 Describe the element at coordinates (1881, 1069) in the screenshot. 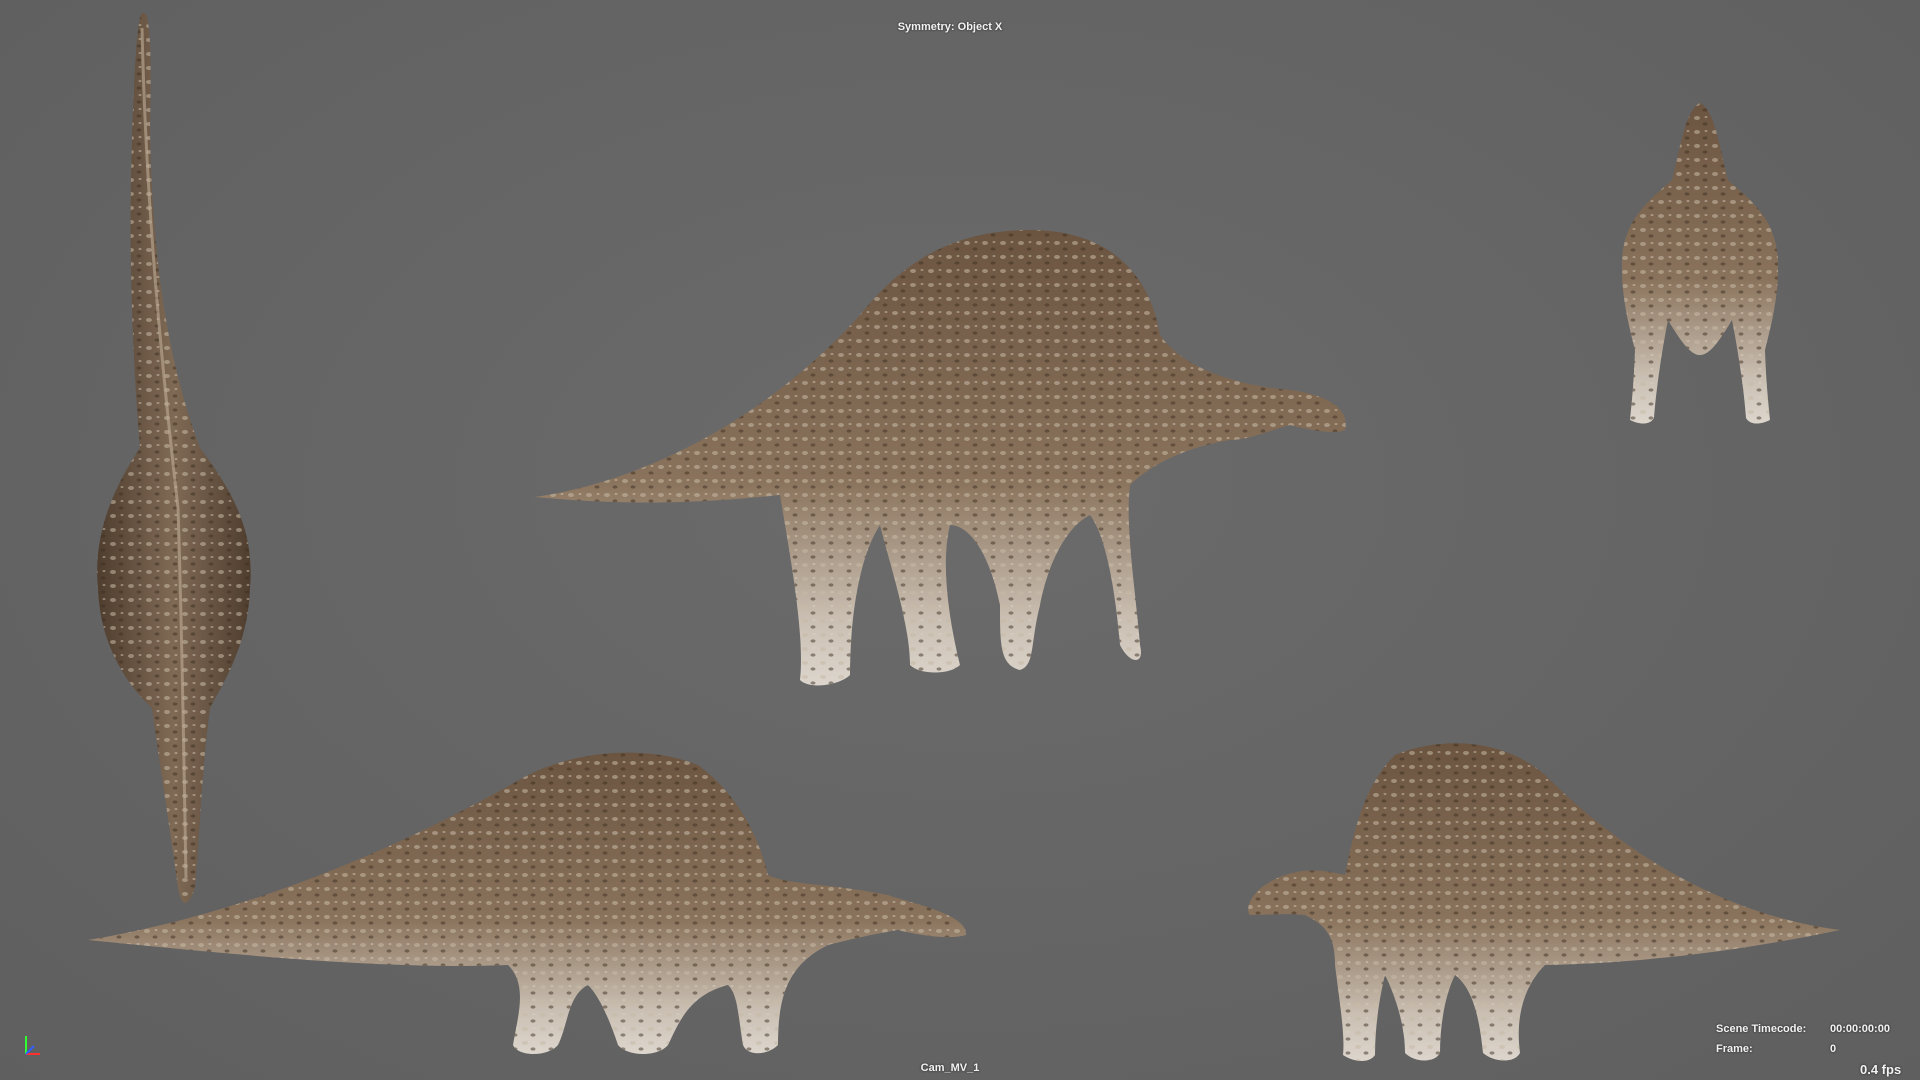

I see `fps-counter: 0.4 fps` at that location.